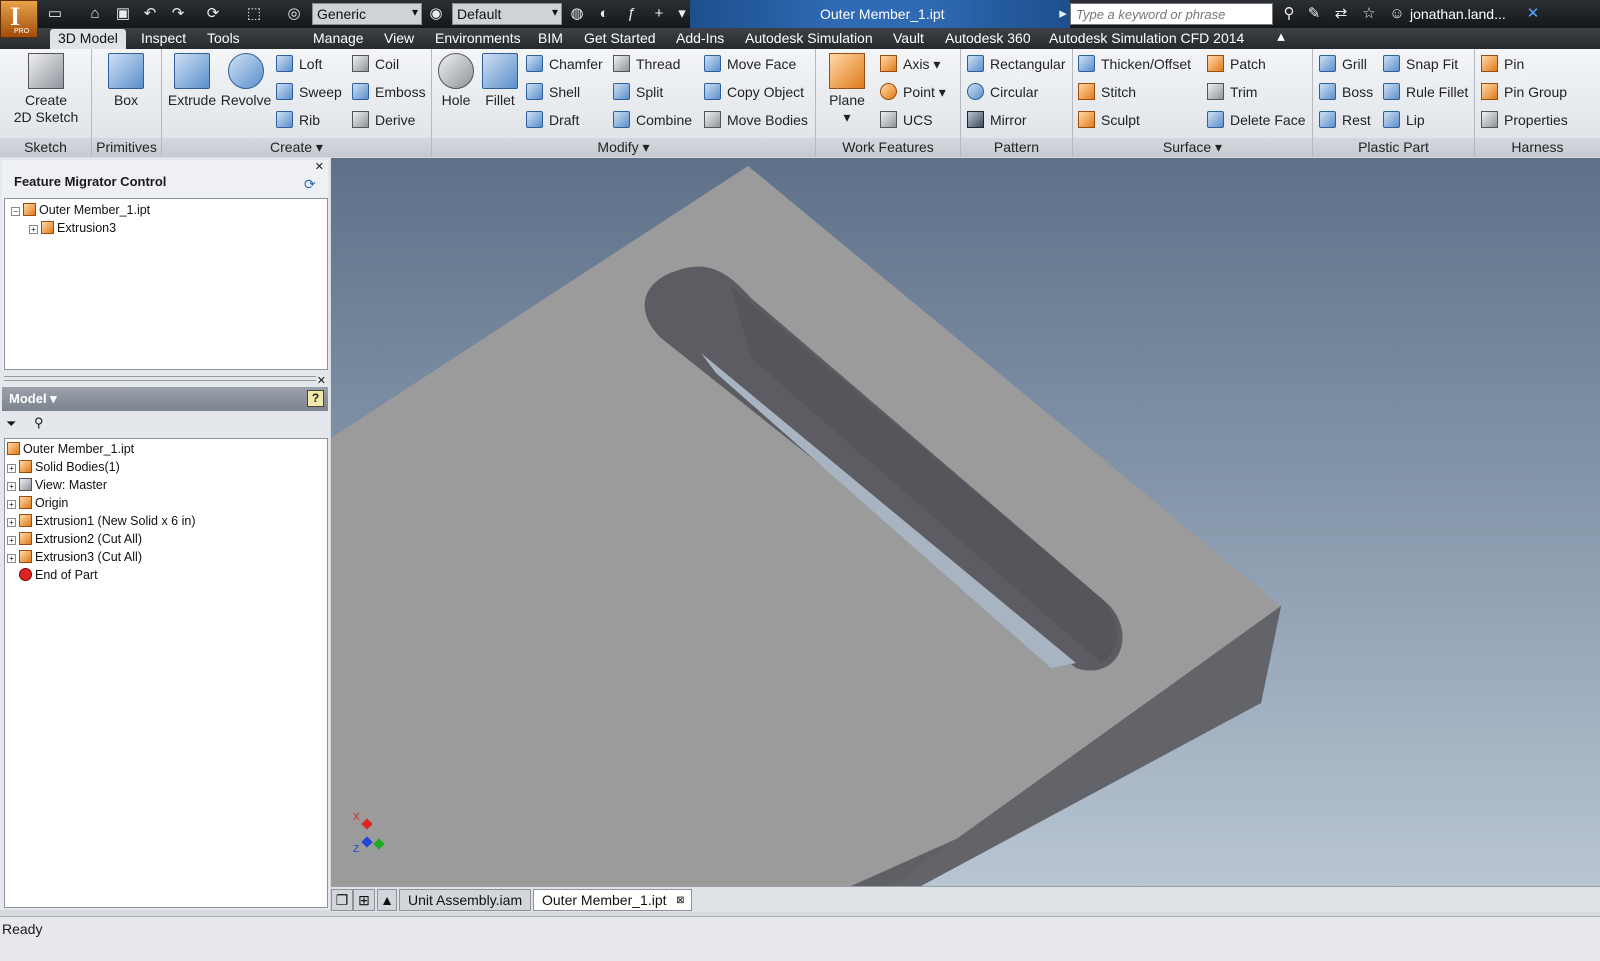 The width and height of the screenshot is (1600, 961). I want to click on save-icon: ▣, so click(123, 14).